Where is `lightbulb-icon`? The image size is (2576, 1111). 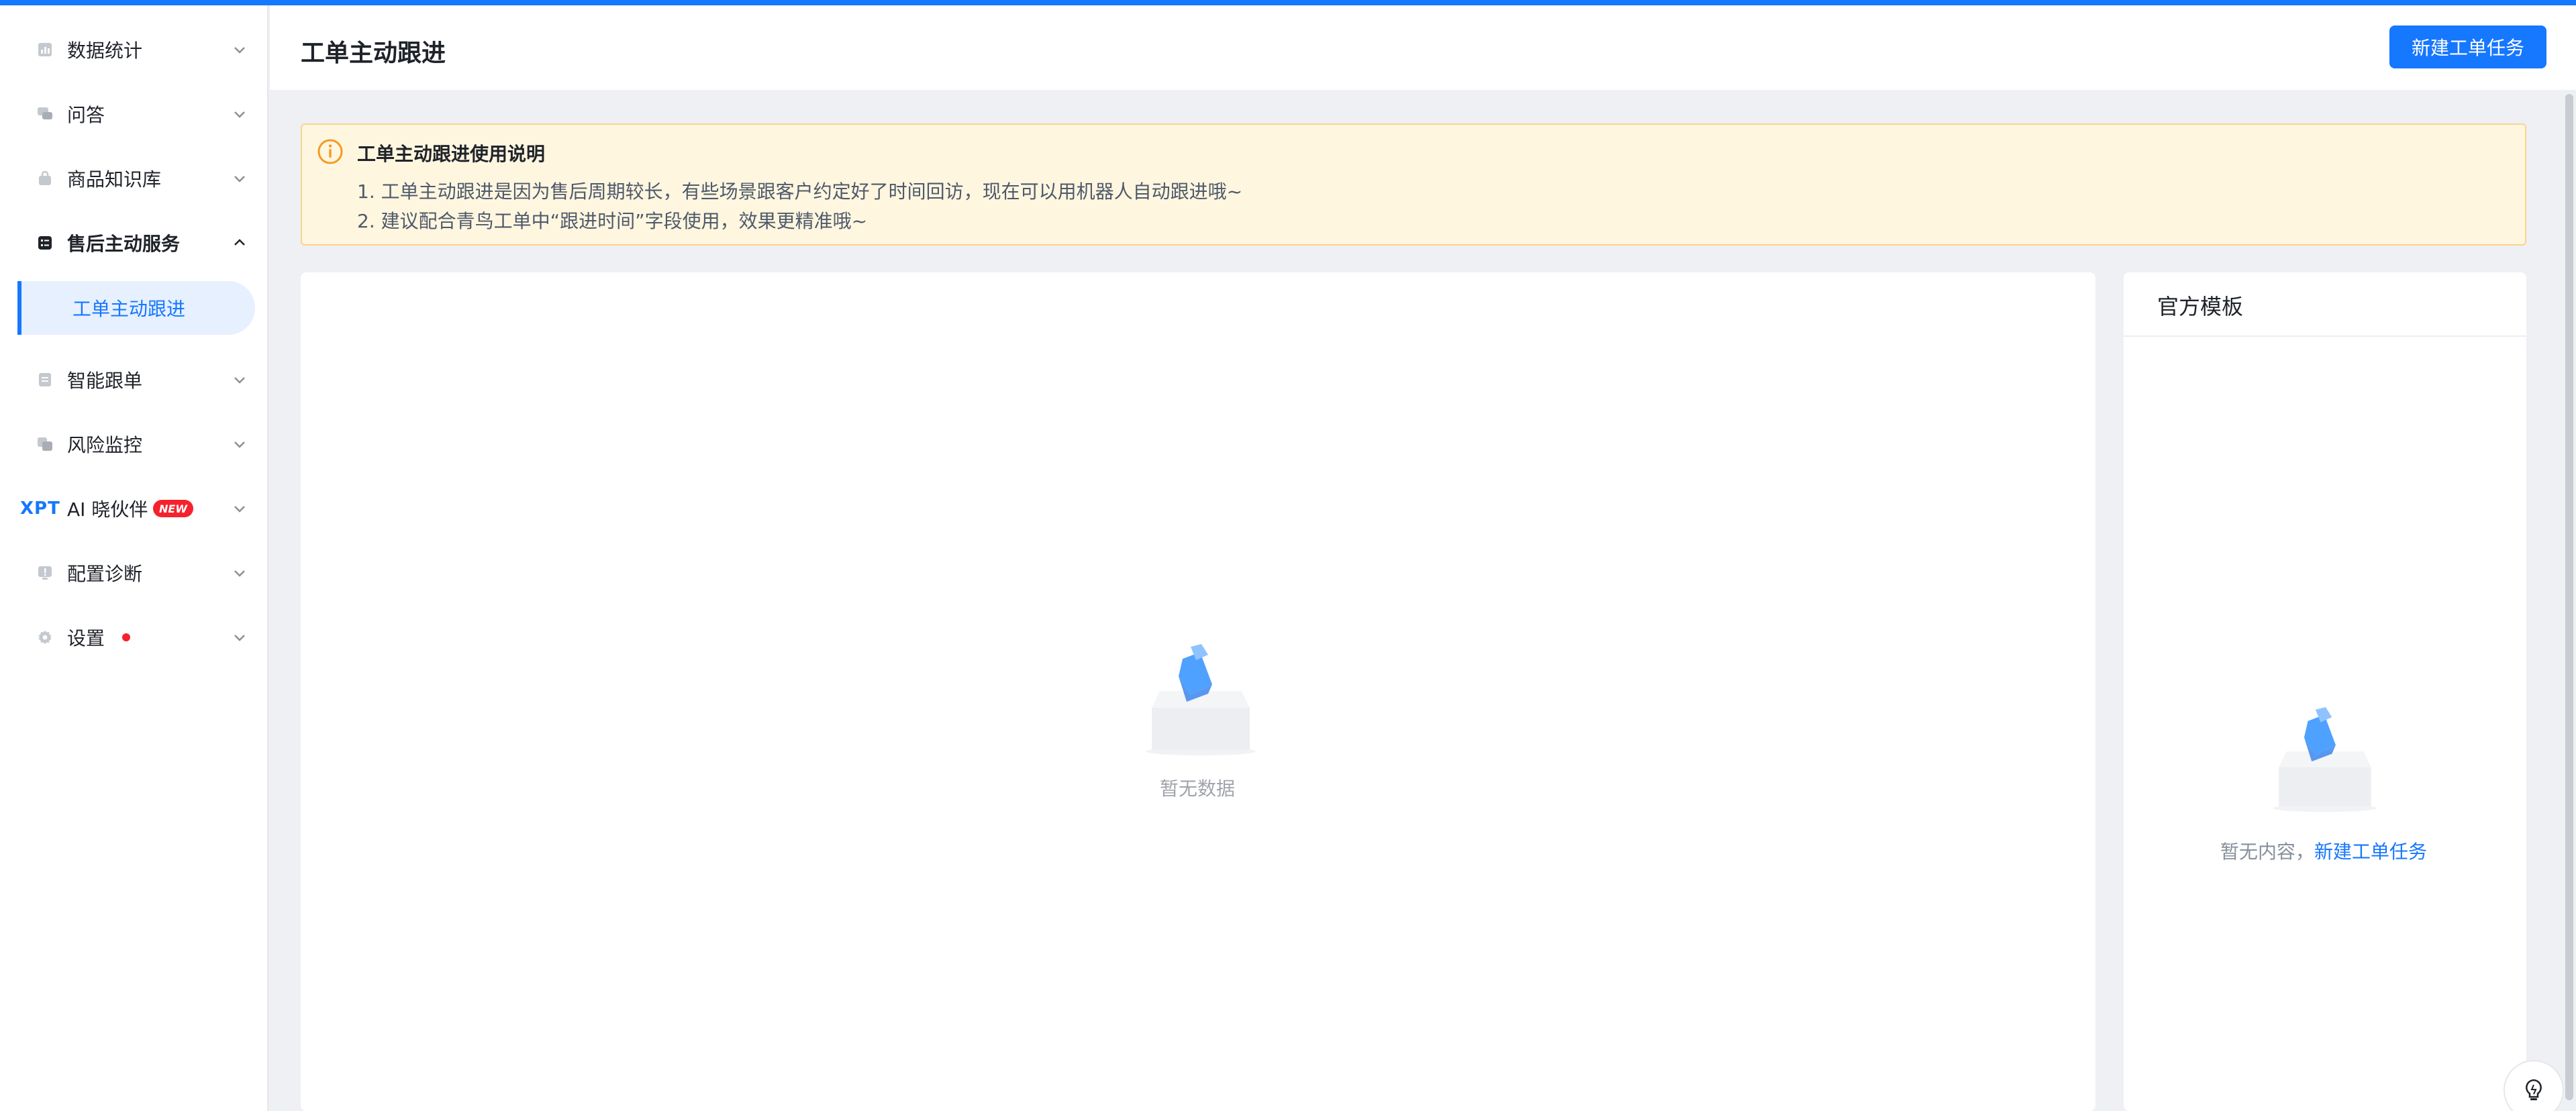 lightbulb-icon is located at coordinates (2534, 1089).